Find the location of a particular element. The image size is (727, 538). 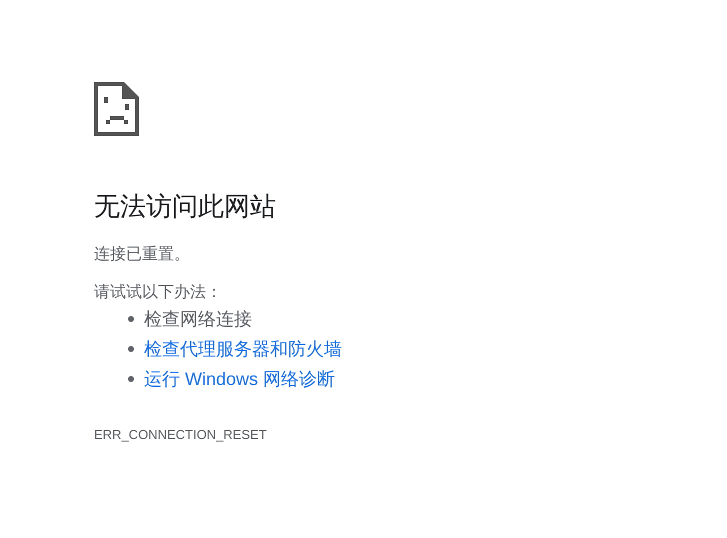

suggestion-text: 检查网络连接 is located at coordinates (198, 319).